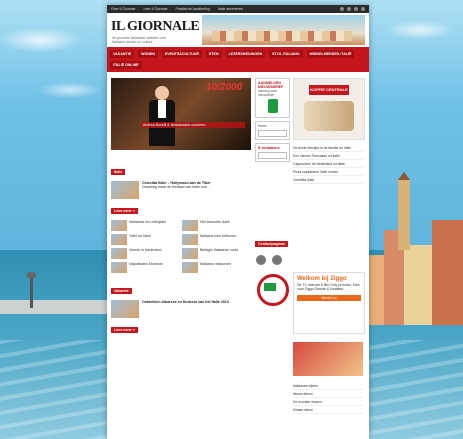 The image size is (463, 439). What do you see at coordinates (272, 270) in the screenshot?
I see `middle-column-lower: Contactpaginas` at bounding box center [272, 270].